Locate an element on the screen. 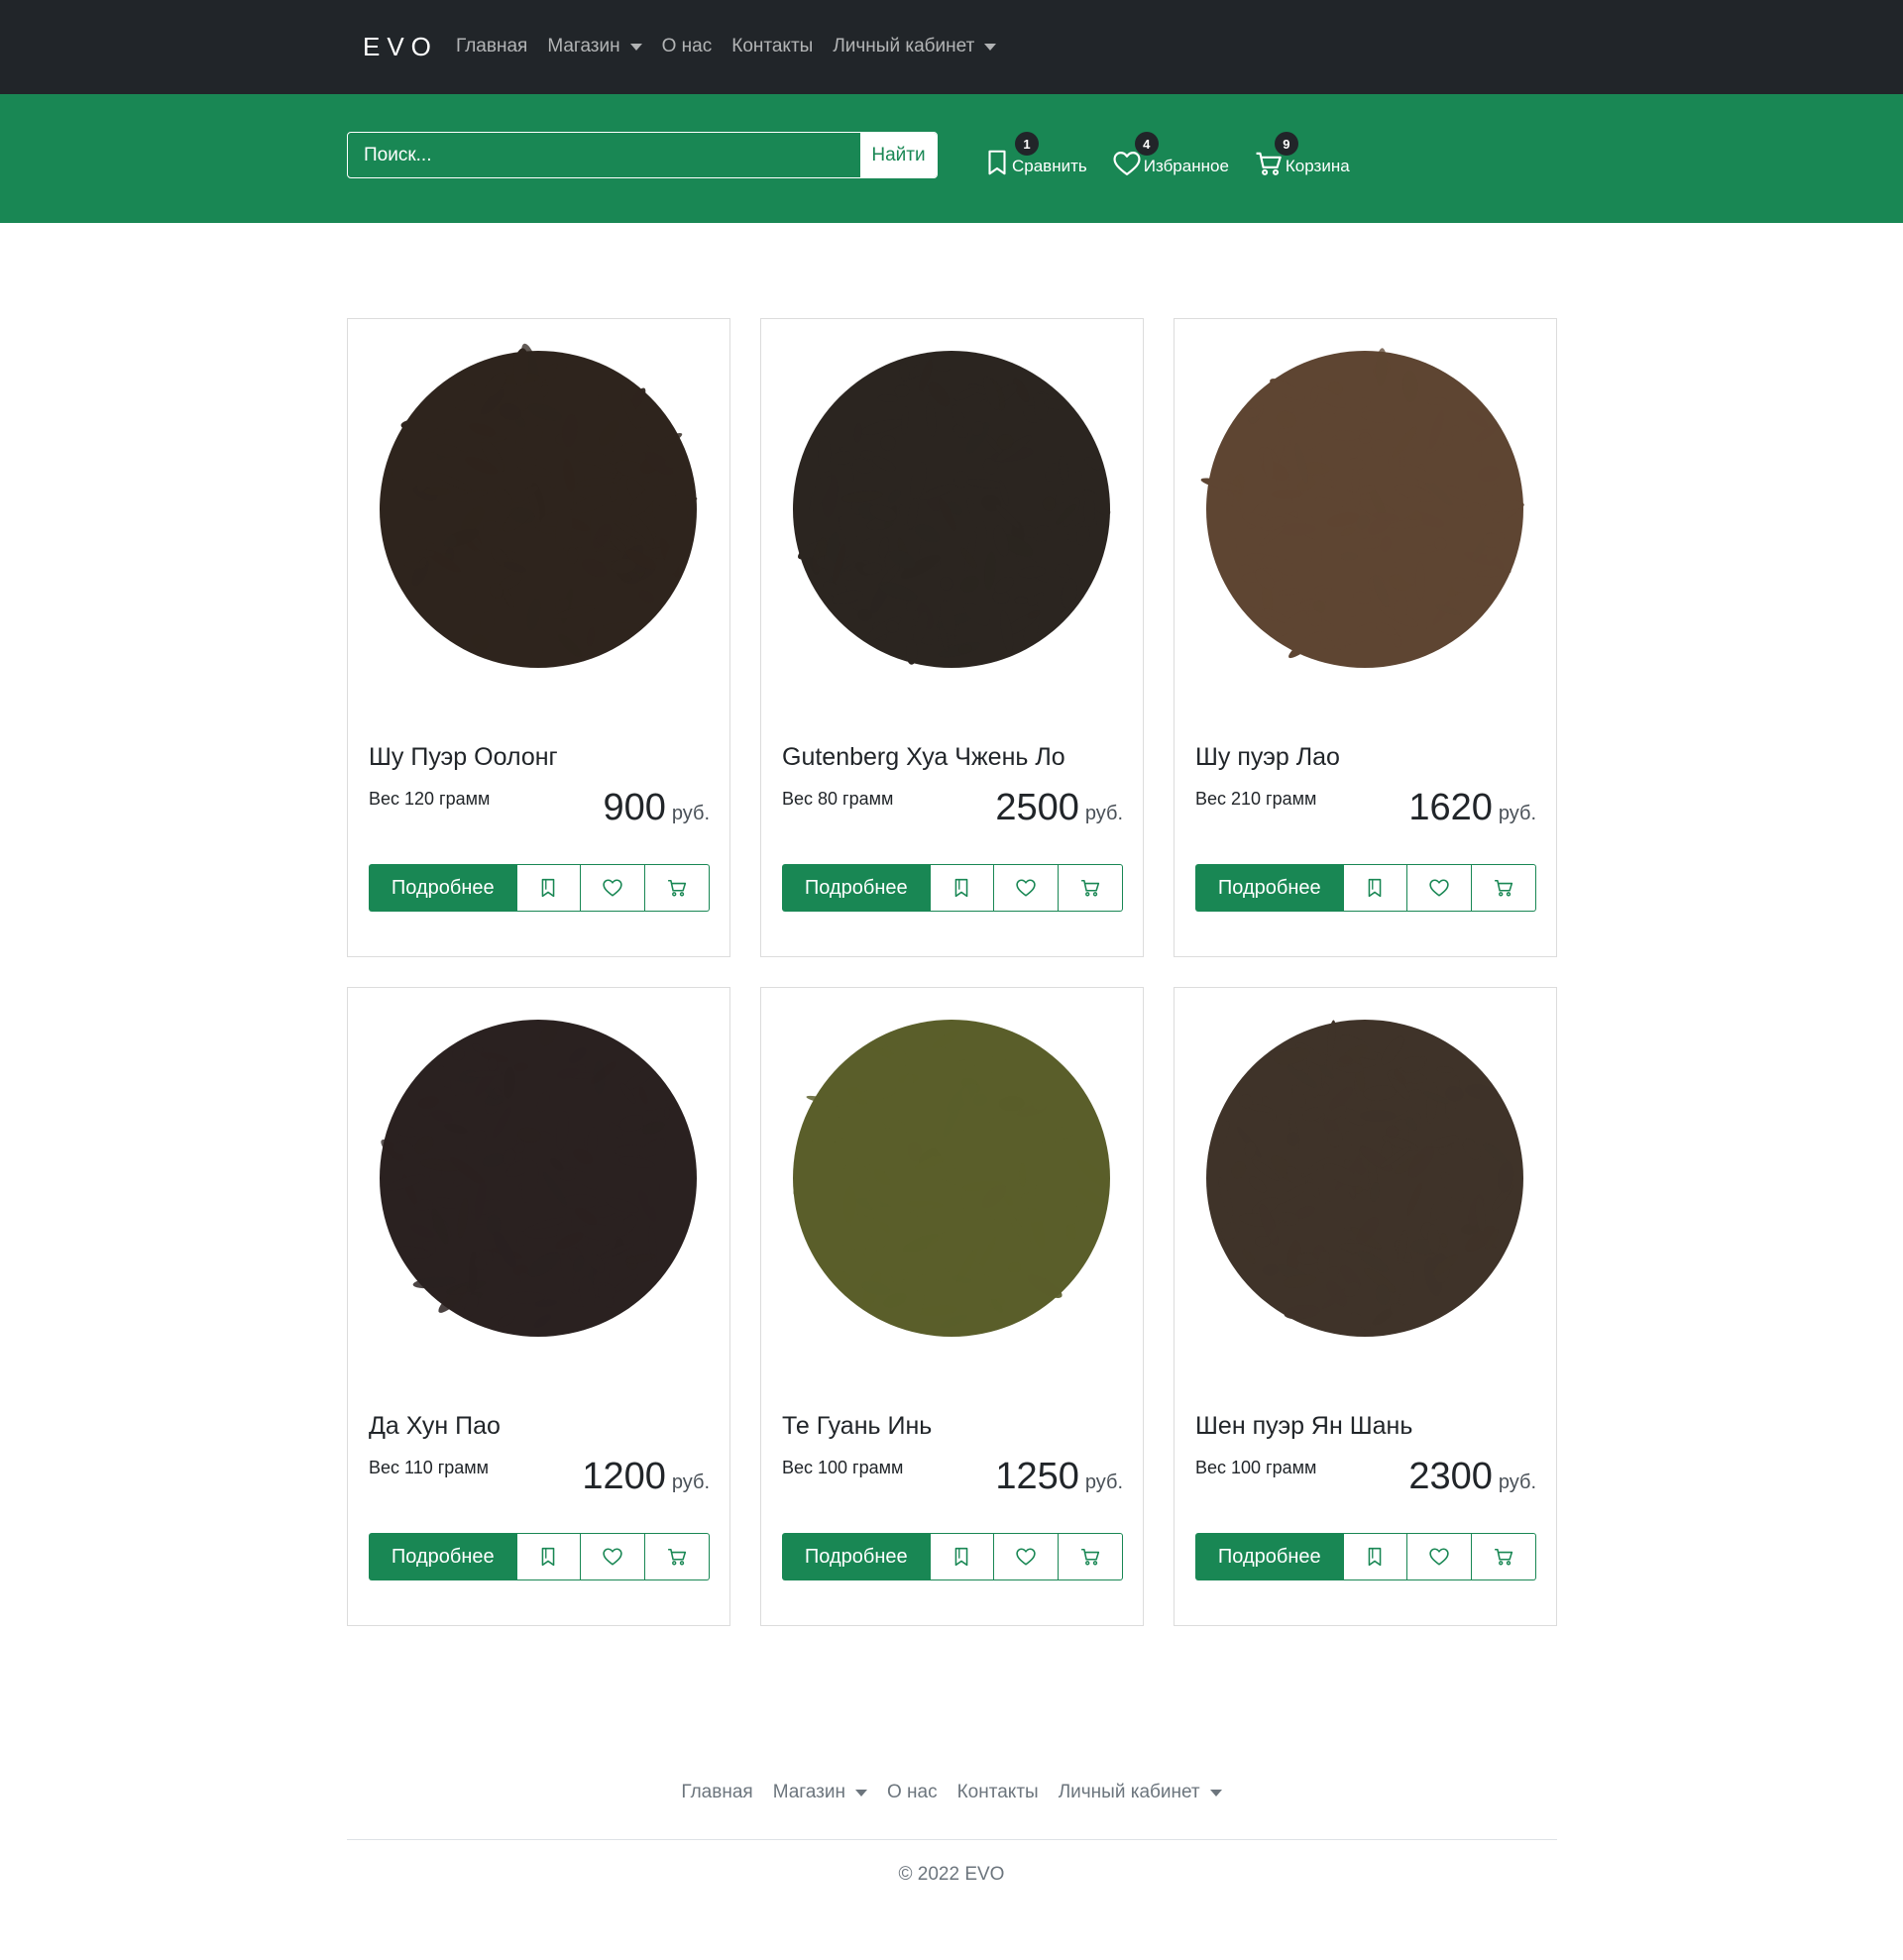  nav-home: Главная is located at coordinates (491, 46).